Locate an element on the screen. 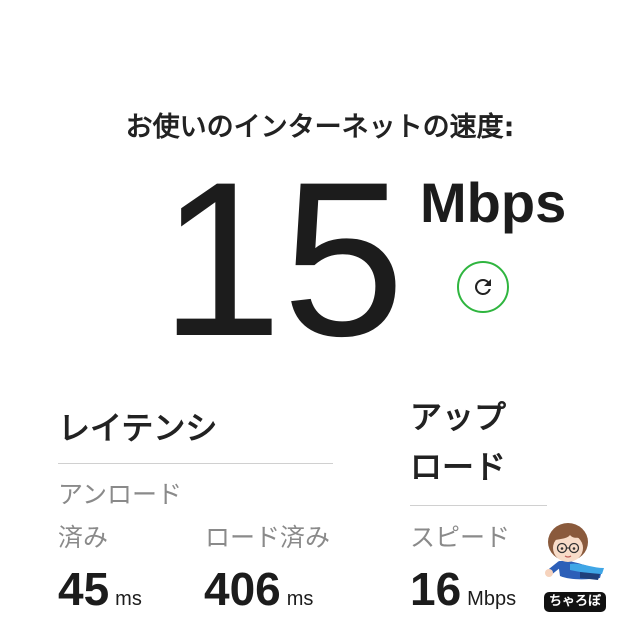  upload-divider is located at coordinates (478, 505).